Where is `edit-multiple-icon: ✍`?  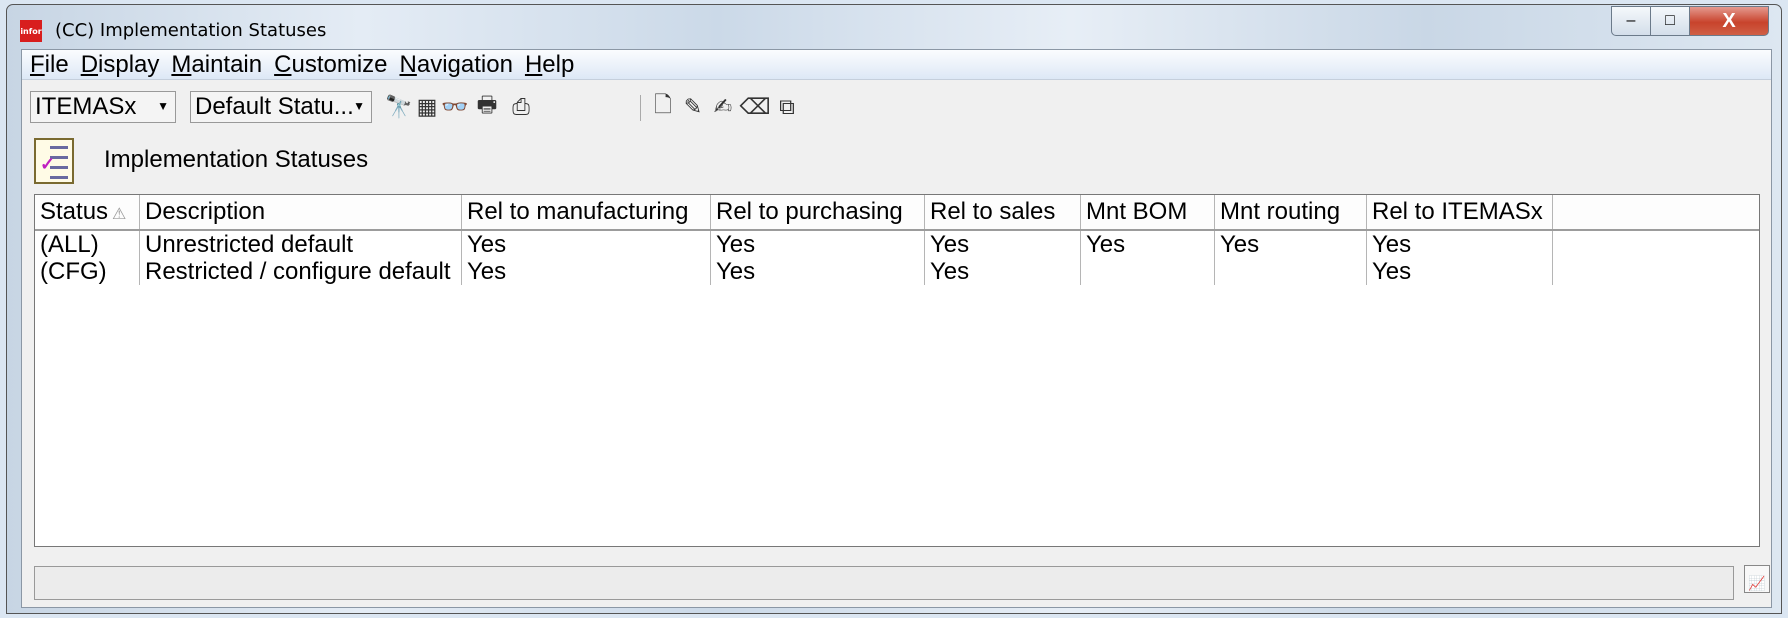
edit-multiple-icon: ✍ is located at coordinates (723, 107).